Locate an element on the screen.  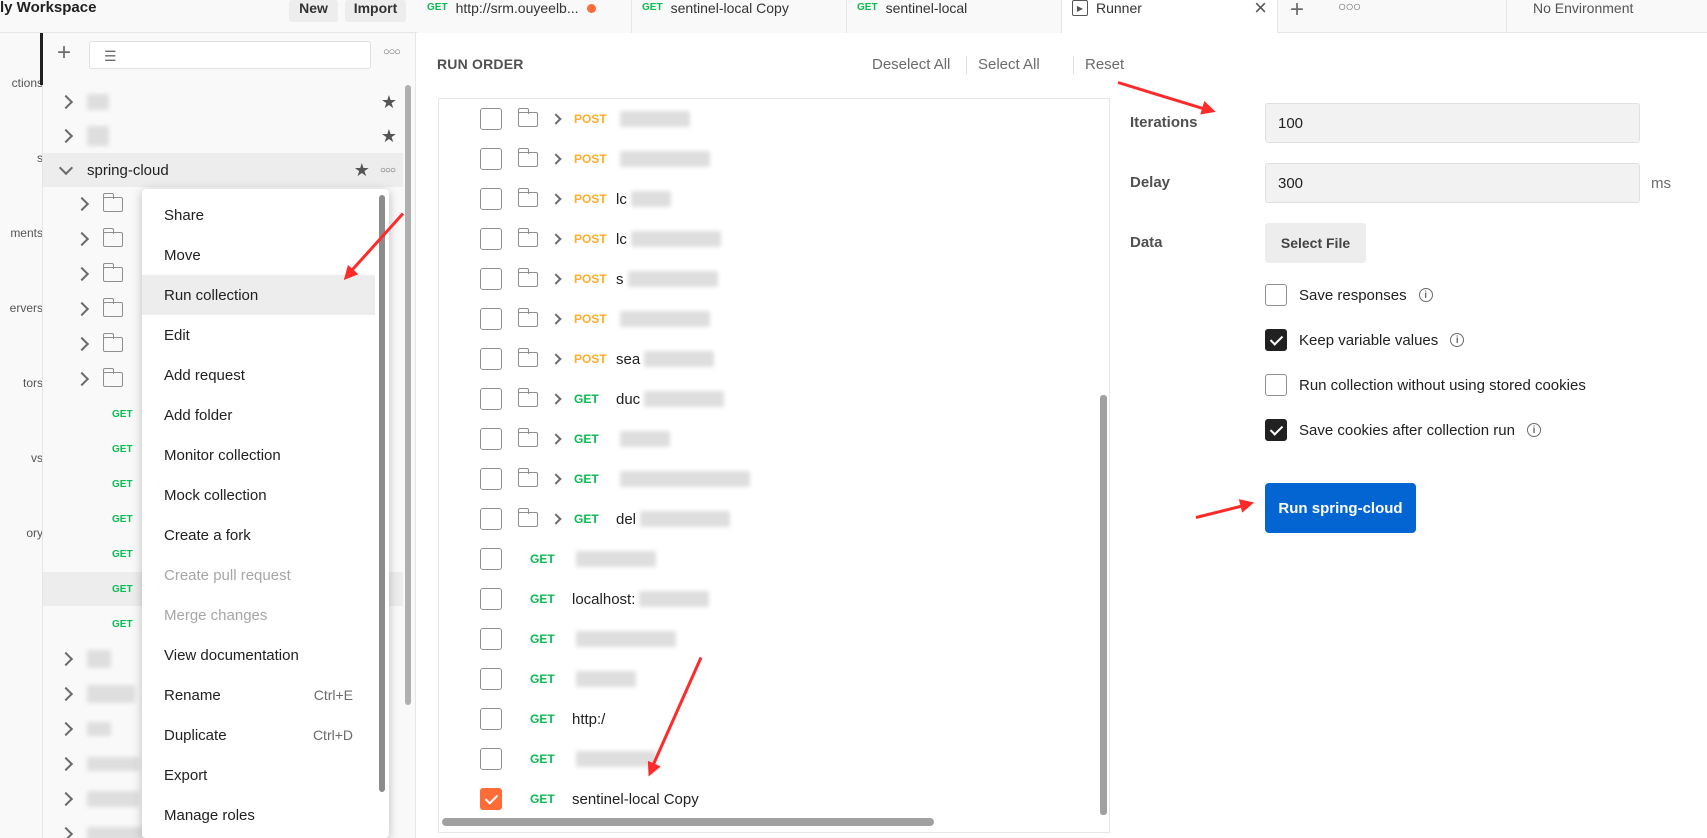
rail-item-flows: vs is located at coordinates (21, 458).